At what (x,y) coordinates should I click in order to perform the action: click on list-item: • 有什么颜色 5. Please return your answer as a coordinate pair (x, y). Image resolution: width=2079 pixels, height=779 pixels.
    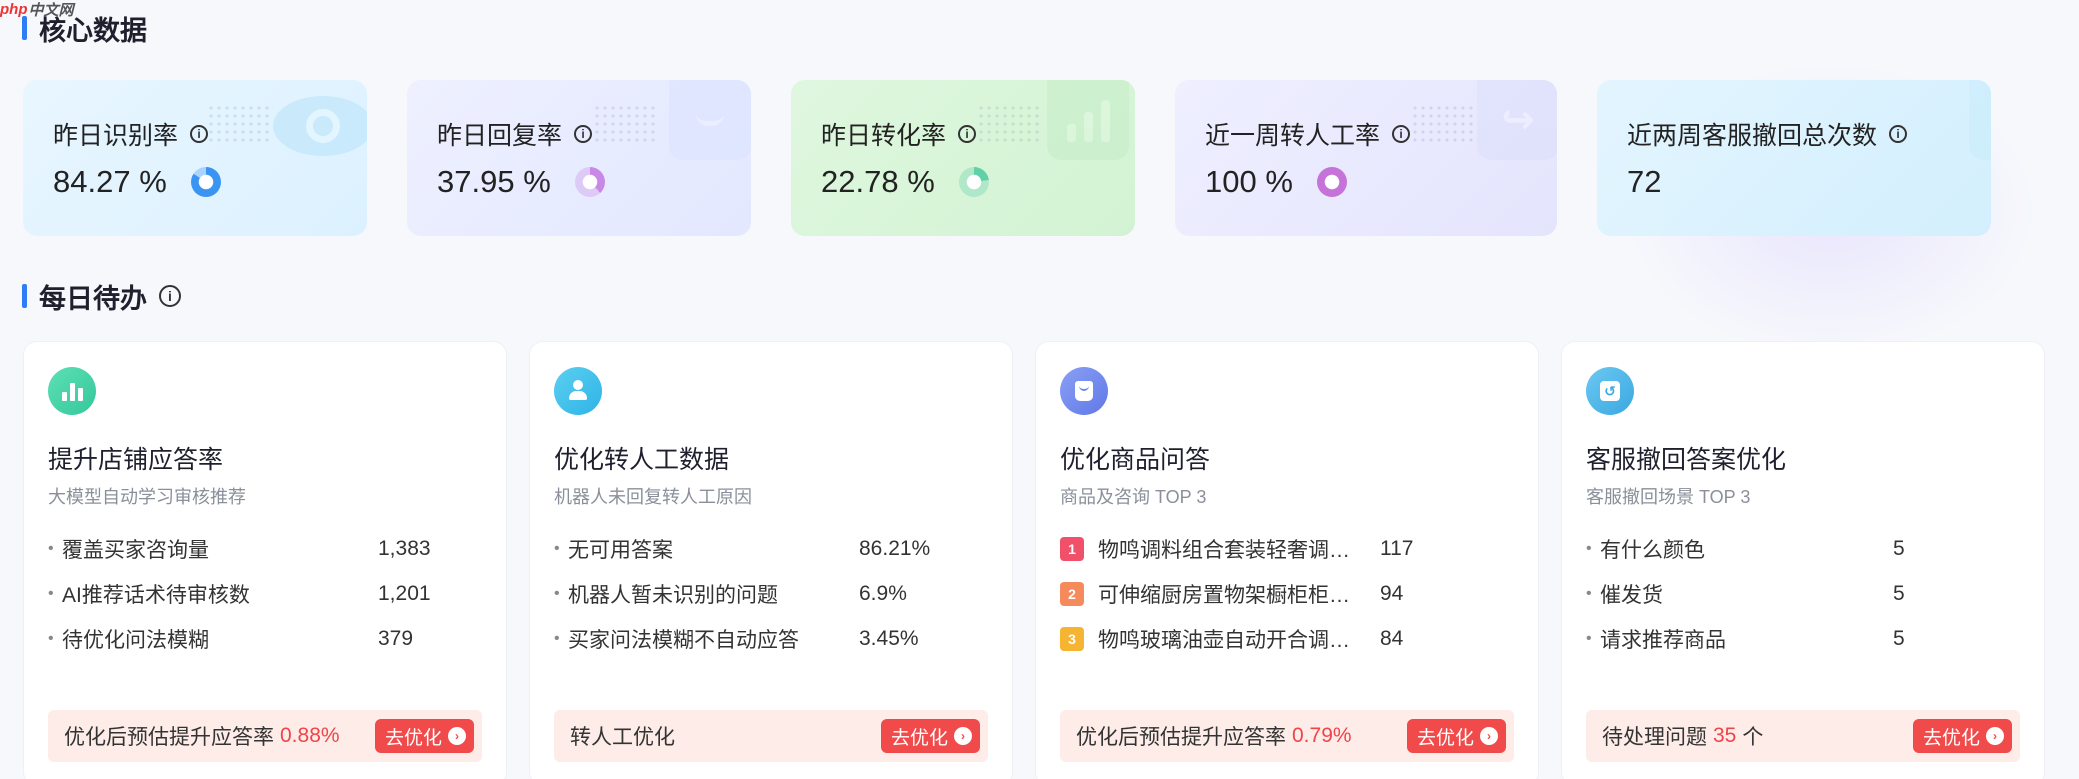
    Looking at the image, I should click on (1805, 548).